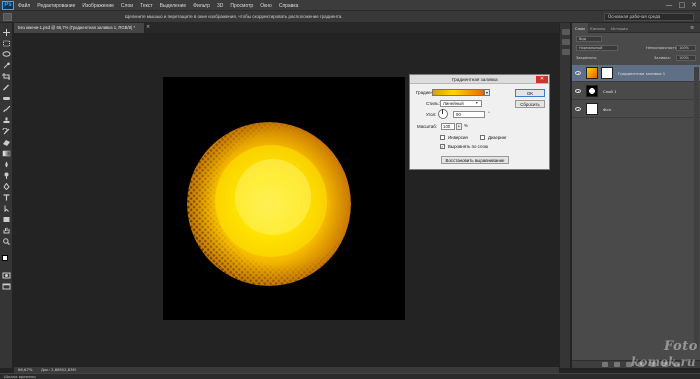 The width and height of the screenshot is (700, 379). What do you see at coordinates (6, 275) in the screenshot?
I see `quick-mask-icon` at bounding box center [6, 275].